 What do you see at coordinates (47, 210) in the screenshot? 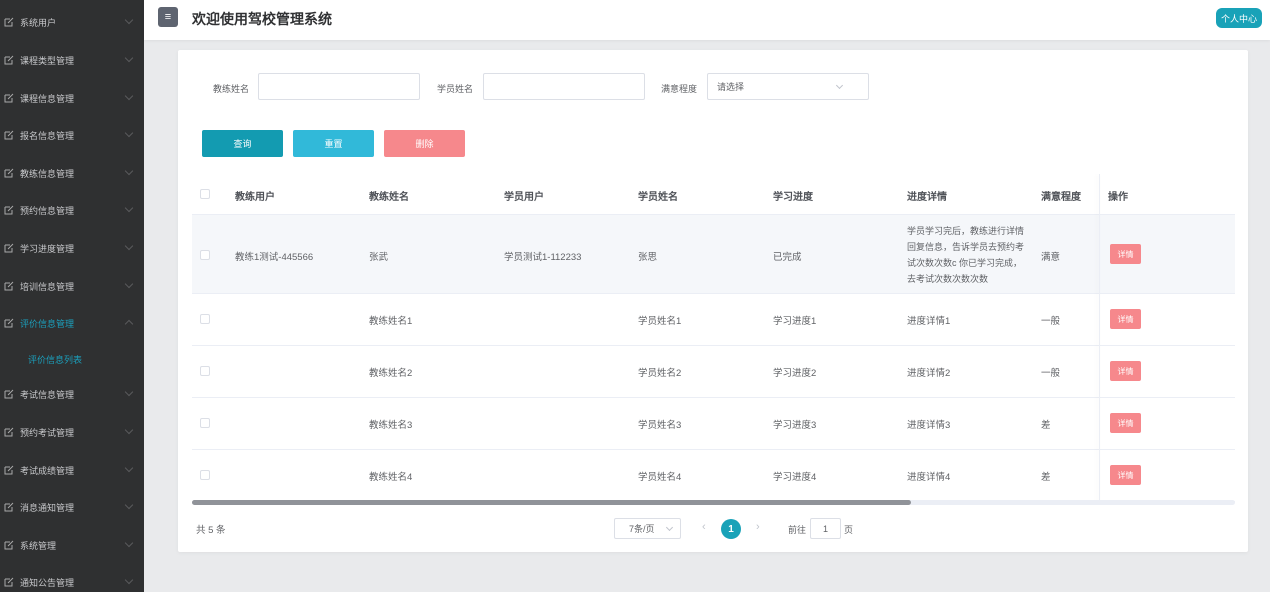
I see `sidebar-item-label: 预约信息管理` at bounding box center [47, 210].